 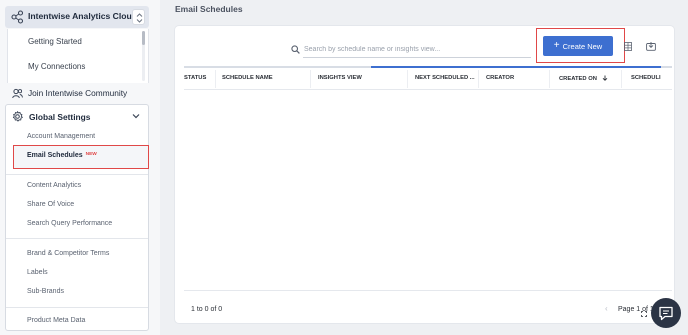 I want to click on column-header-schedule-name: SCHEDULE NAME, so click(x=247, y=78).